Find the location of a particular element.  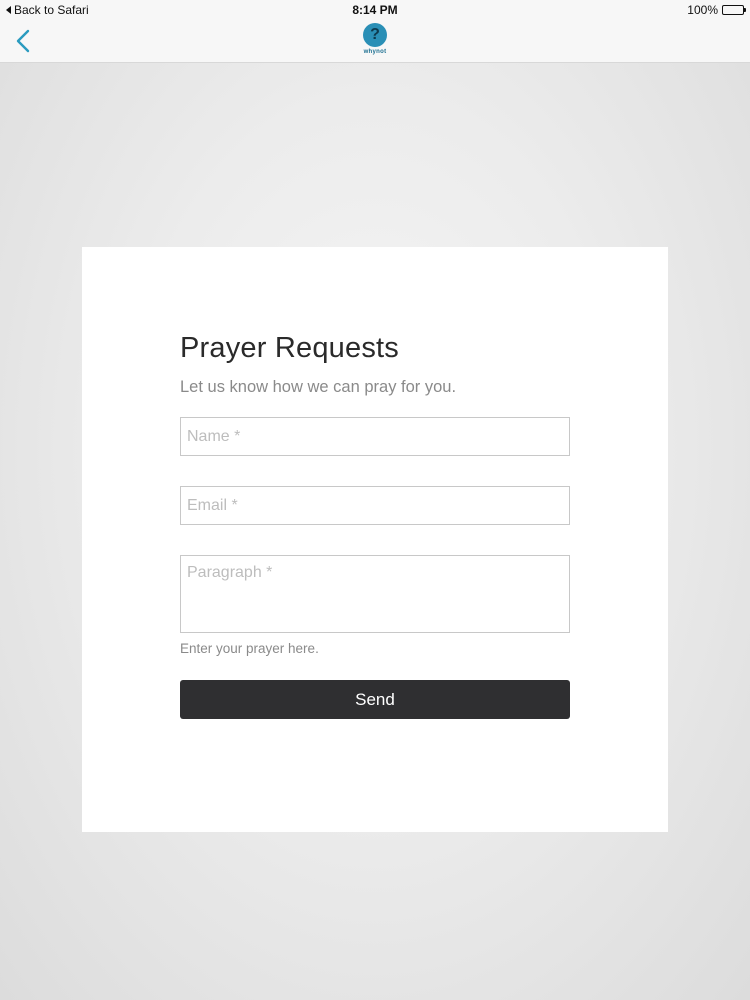

send-button: Send is located at coordinates (375, 699).